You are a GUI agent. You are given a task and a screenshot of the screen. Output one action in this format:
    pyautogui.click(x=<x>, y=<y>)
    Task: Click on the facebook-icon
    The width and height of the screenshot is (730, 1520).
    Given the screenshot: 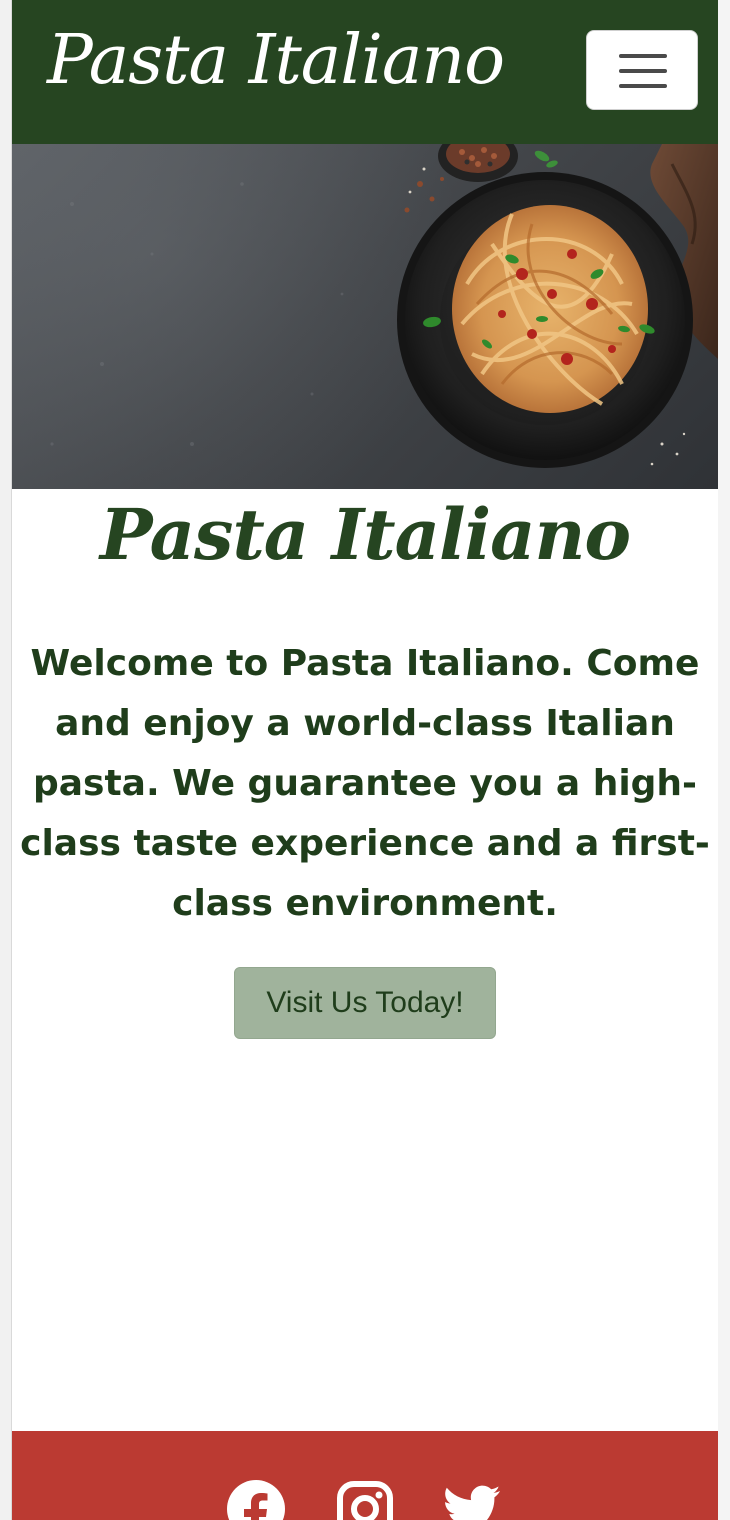 What is the action you would take?
    pyautogui.click(x=256, y=1499)
    